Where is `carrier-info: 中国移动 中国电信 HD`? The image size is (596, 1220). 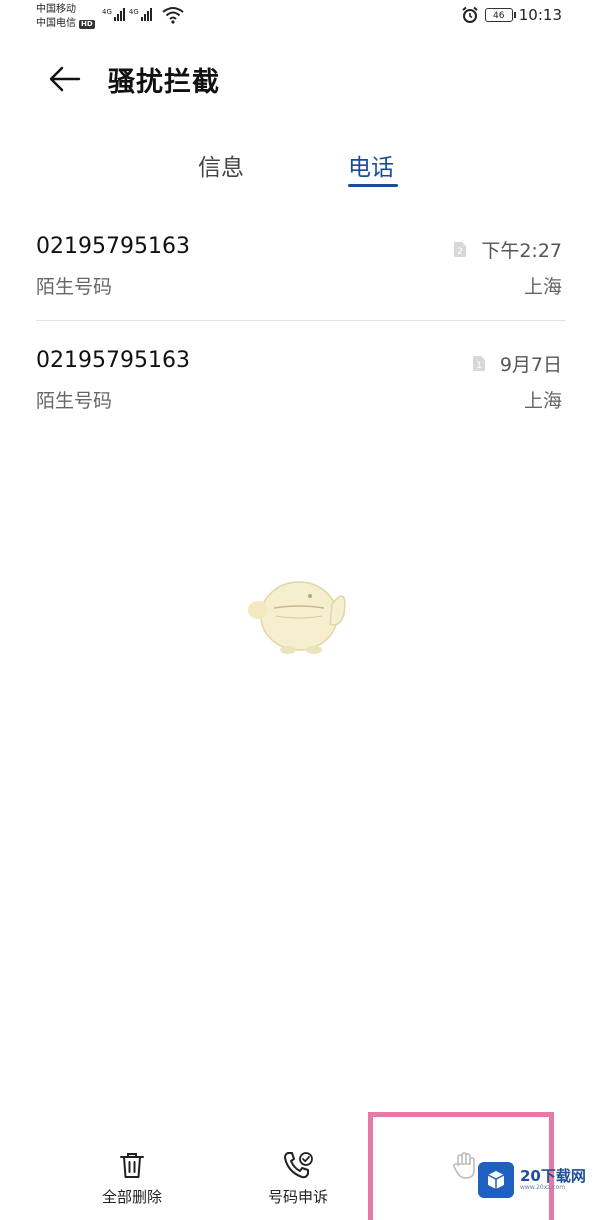 carrier-info: 中国移动 中国电信 HD is located at coordinates (65, 17).